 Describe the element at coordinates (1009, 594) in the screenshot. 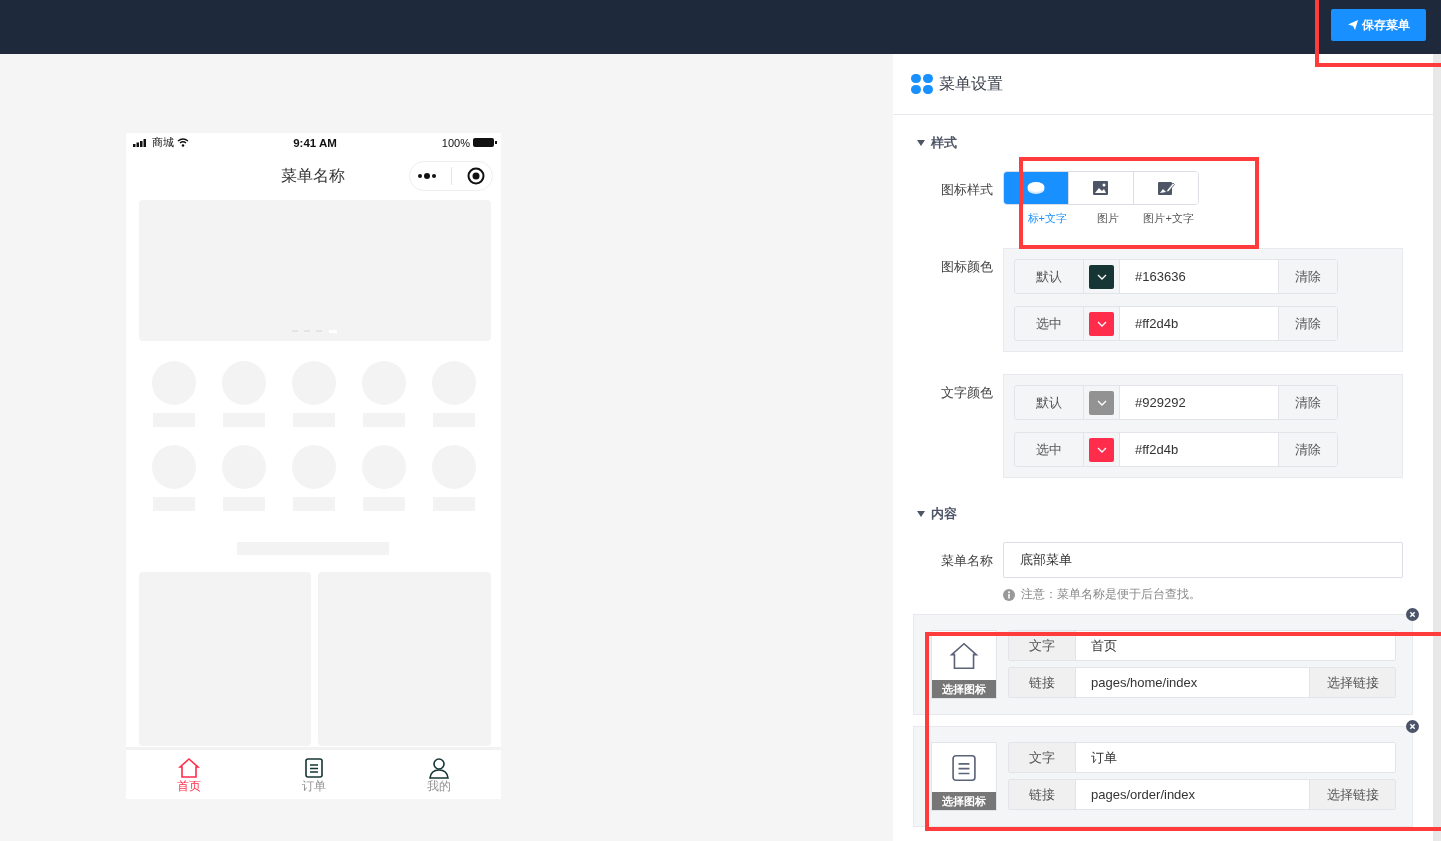

I see `info-icon` at that location.